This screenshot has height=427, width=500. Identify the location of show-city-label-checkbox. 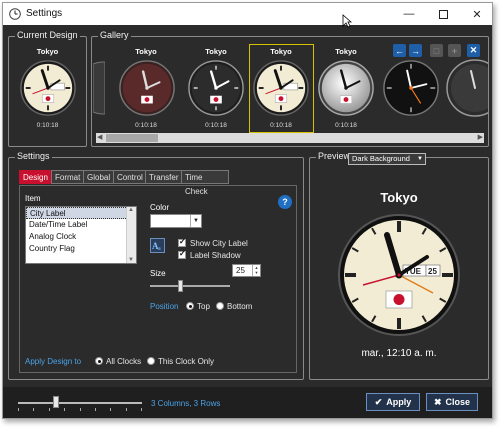
(182, 242).